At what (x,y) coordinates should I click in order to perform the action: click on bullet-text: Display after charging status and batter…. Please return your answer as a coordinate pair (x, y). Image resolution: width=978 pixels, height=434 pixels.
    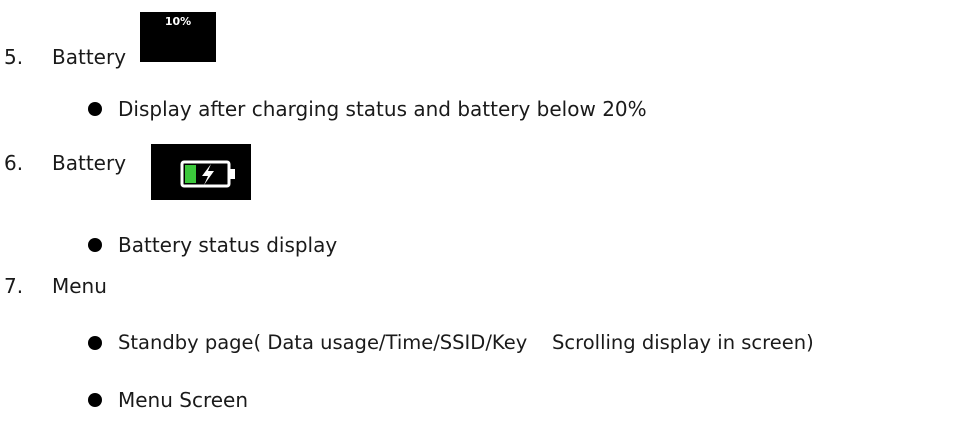
    Looking at the image, I should click on (382, 109).